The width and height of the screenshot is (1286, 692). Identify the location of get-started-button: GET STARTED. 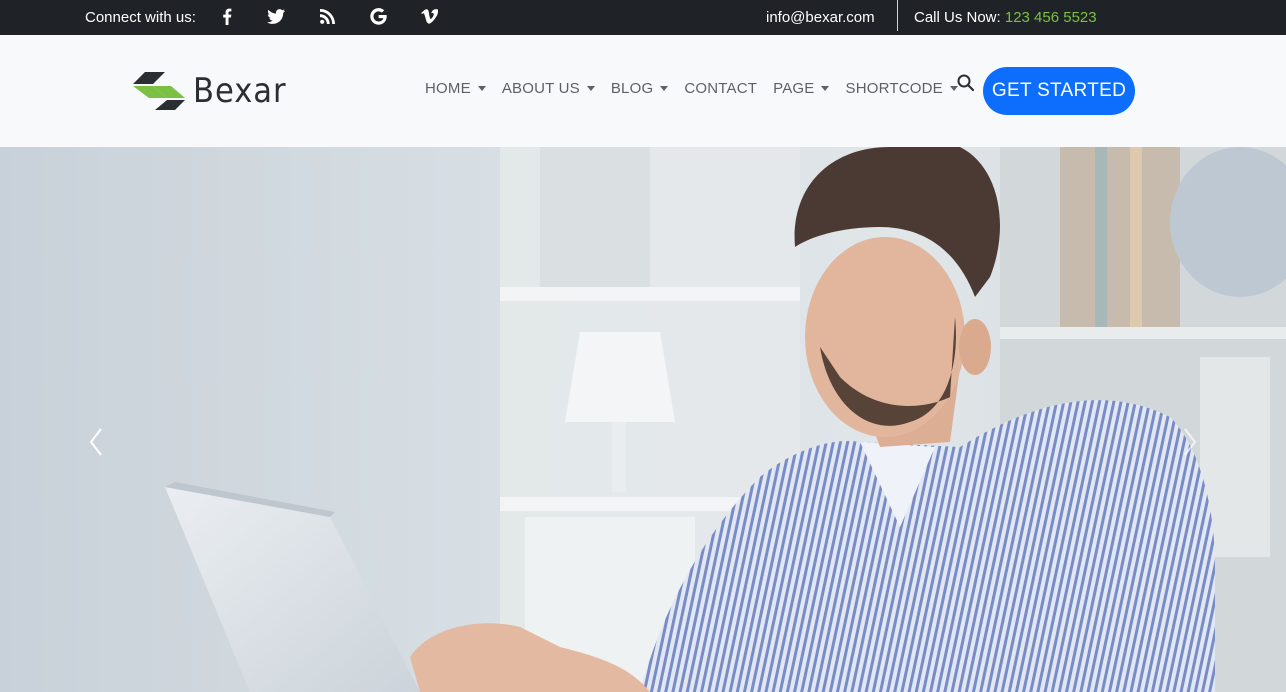
(1059, 91).